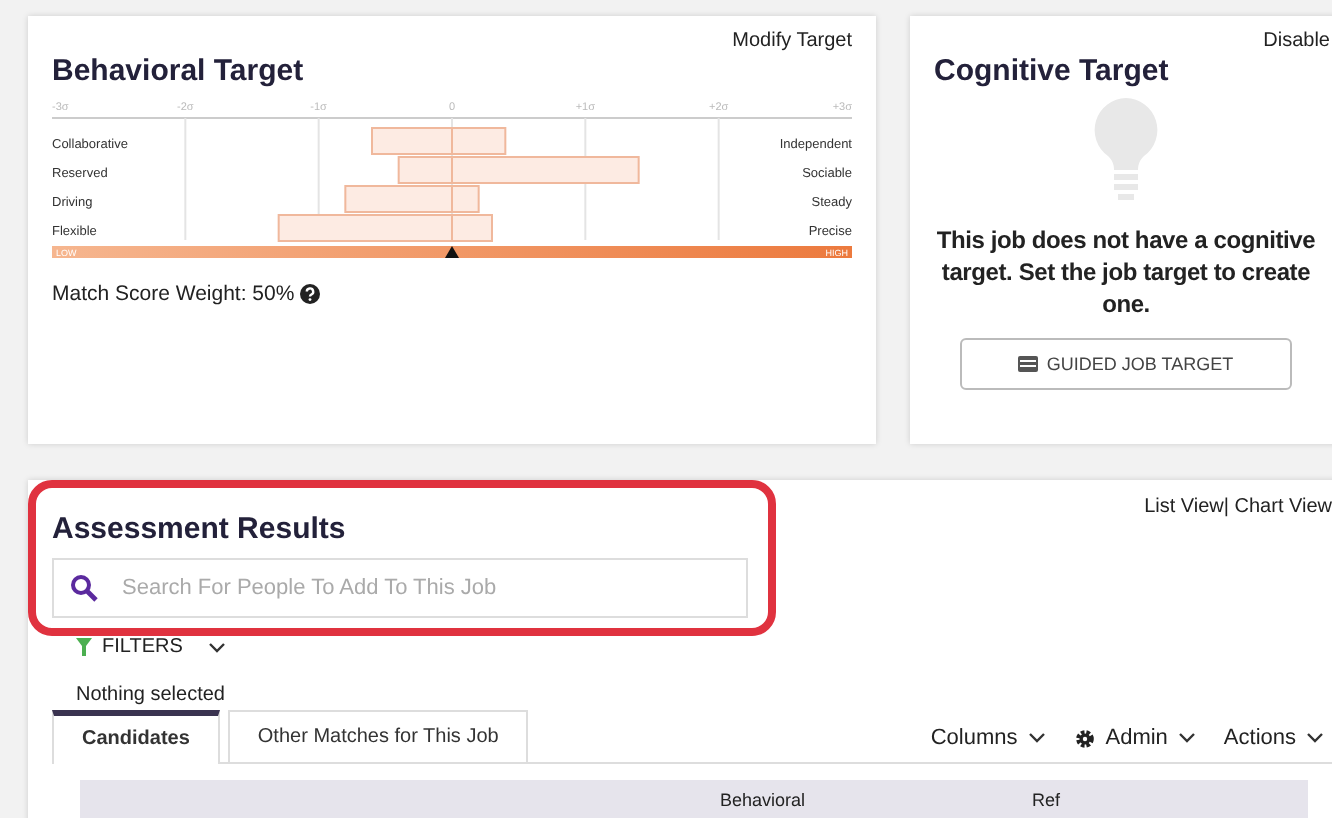 The height and width of the screenshot is (818, 1332). I want to click on guided-job-target-button: GUIDED JOB TARGET, so click(1126, 363).